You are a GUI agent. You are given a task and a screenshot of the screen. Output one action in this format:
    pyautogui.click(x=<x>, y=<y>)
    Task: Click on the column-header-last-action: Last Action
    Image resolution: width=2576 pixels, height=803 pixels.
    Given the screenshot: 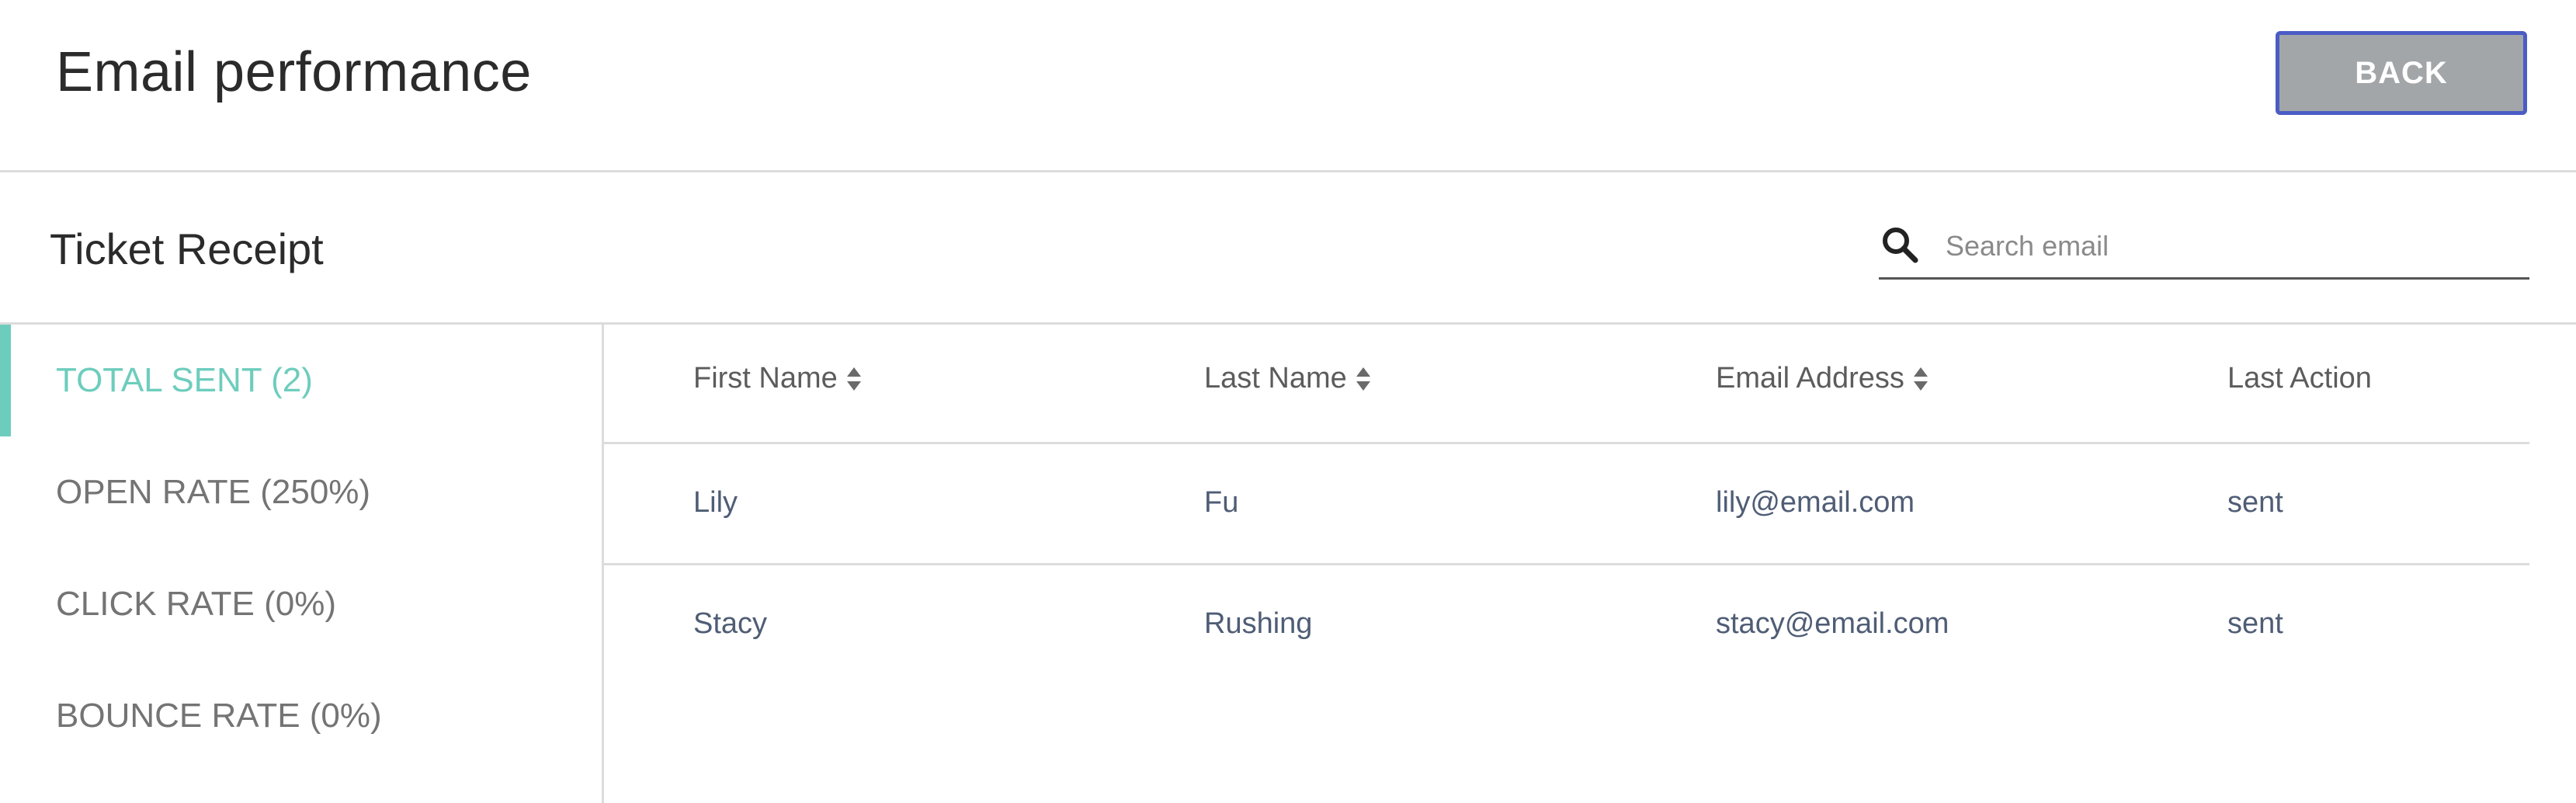 What is the action you would take?
    pyautogui.click(x=2299, y=378)
    